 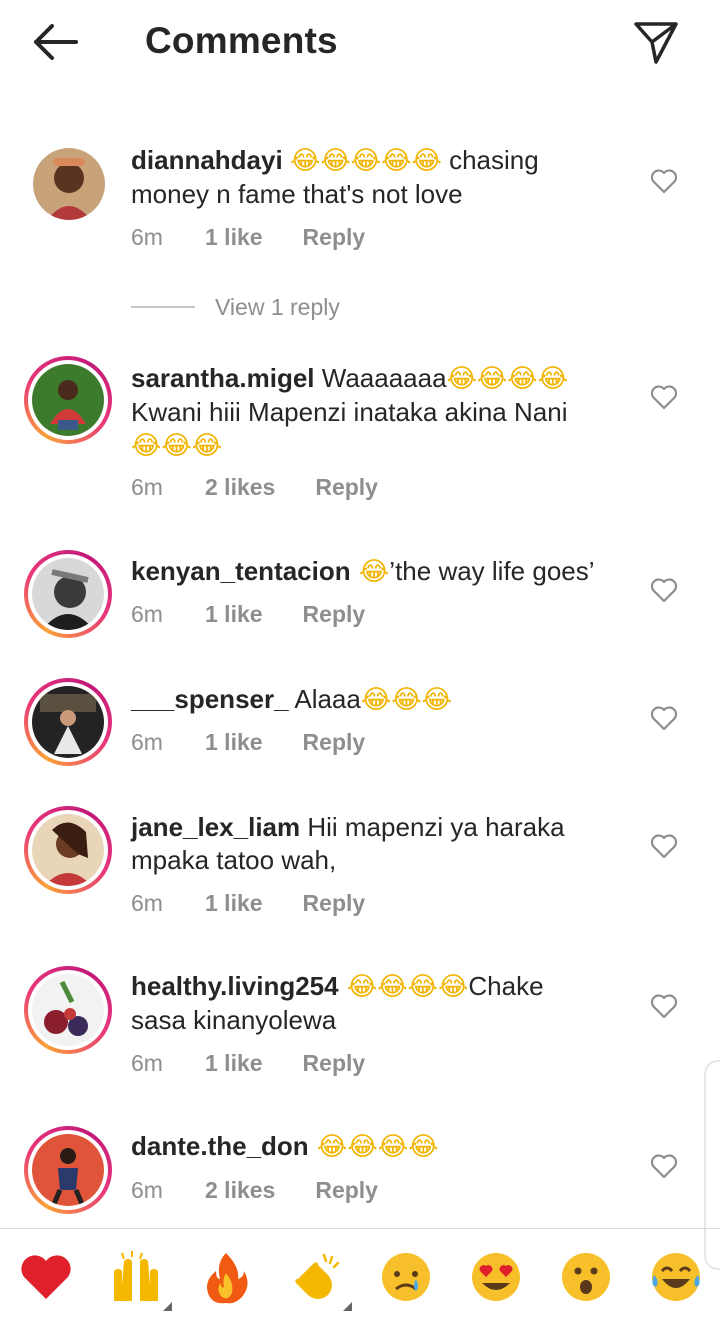 I want to click on comment-username: ___spenser_, so click(x=210, y=699).